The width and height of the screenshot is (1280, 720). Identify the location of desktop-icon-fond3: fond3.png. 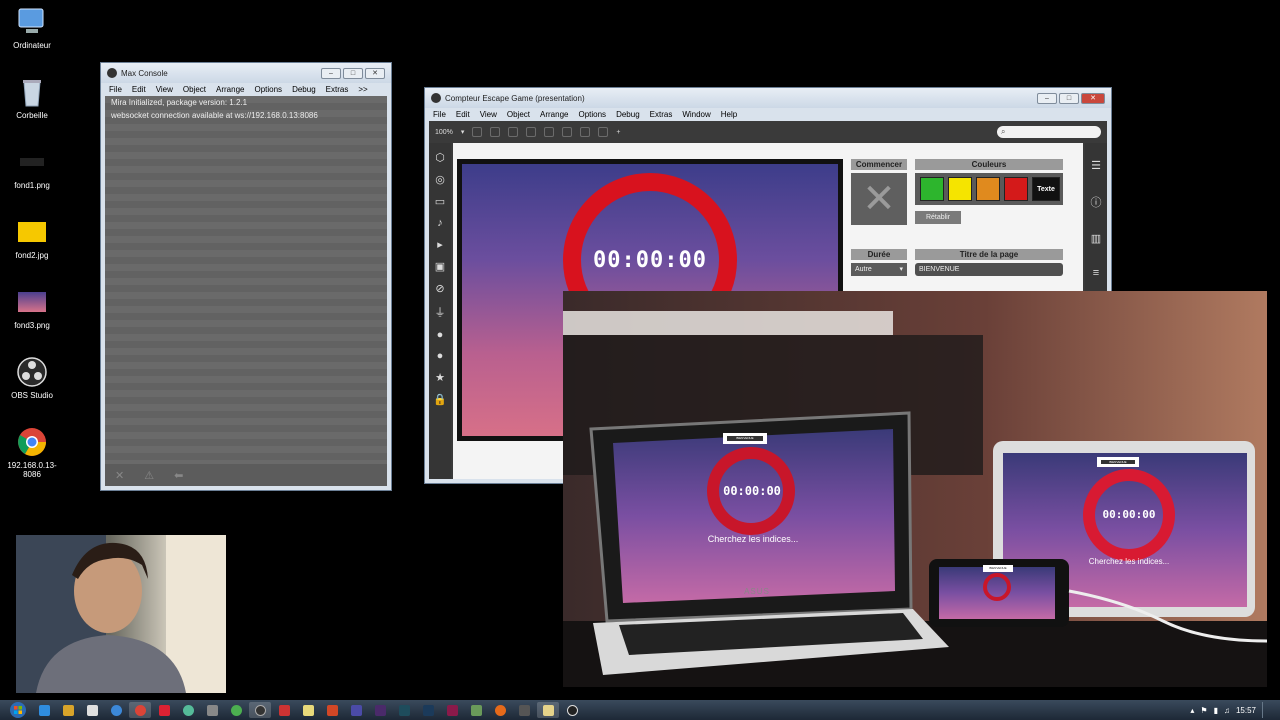
(32, 308).